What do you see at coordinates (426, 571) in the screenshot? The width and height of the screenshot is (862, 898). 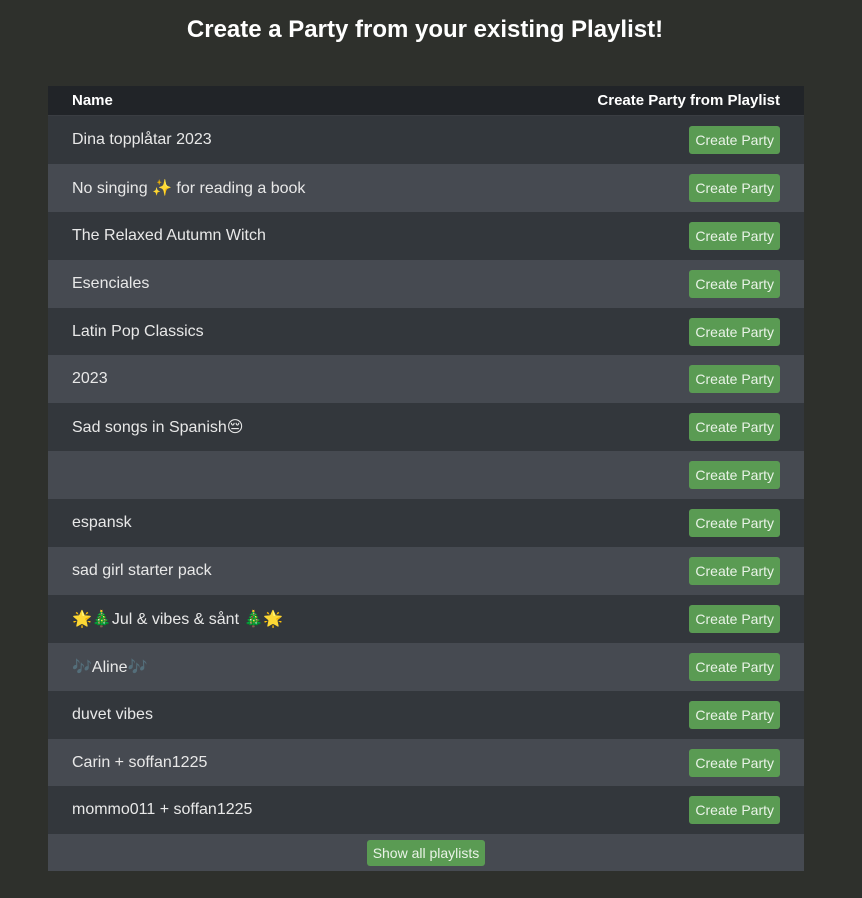 I see `table-row: sad girl starter pack Create Party` at bounding box center [426, 571].